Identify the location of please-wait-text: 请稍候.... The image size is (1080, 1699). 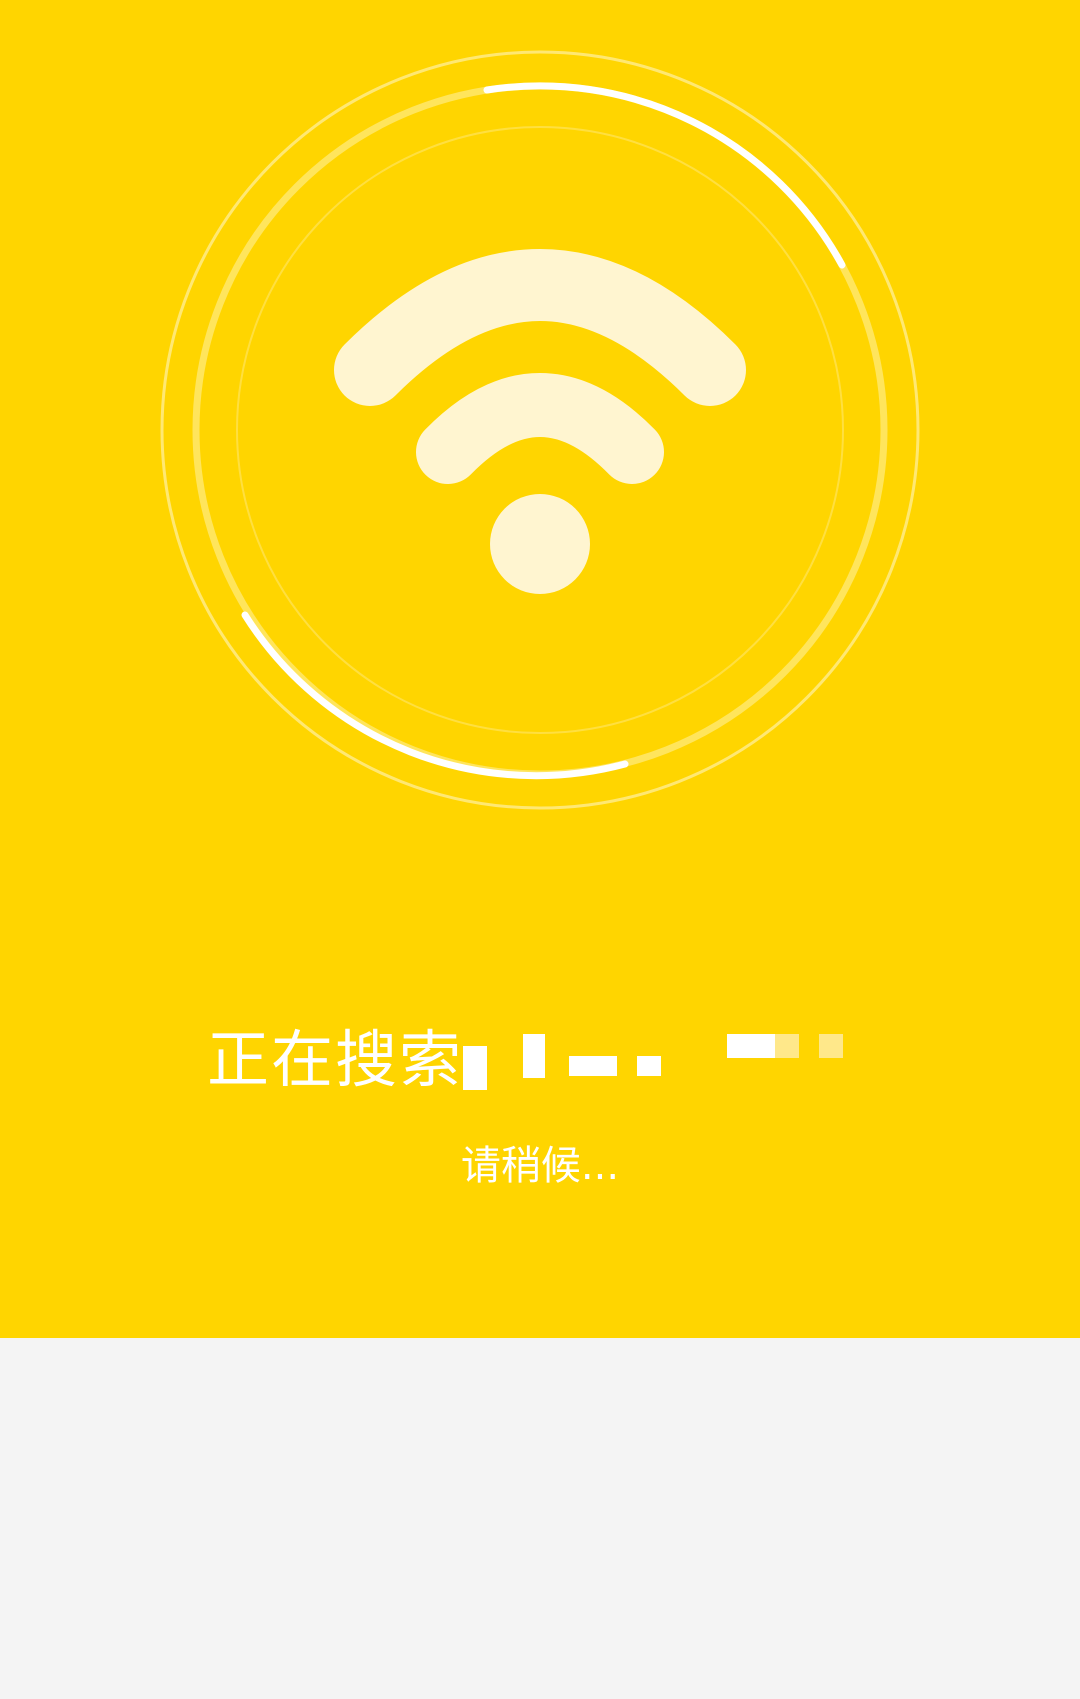
(540, 1166).